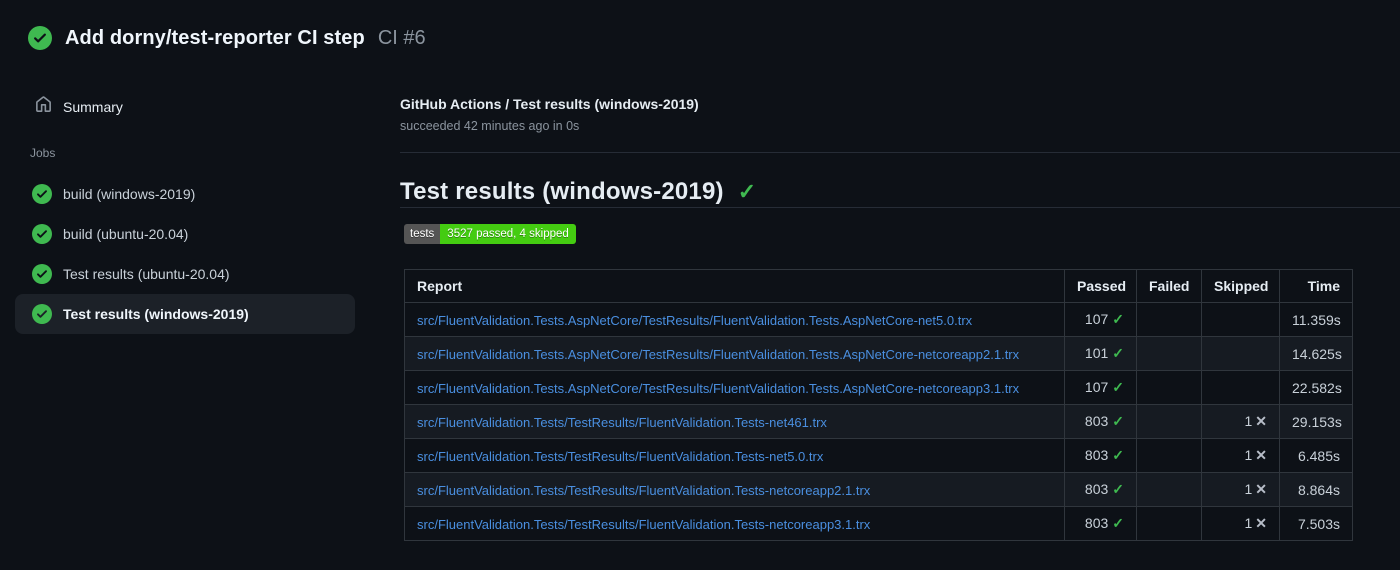  What do you see at coordinates (1316, 421) in the screenshot?
I see `time-cell: 29.153s` at bounding box center [1316, 421].